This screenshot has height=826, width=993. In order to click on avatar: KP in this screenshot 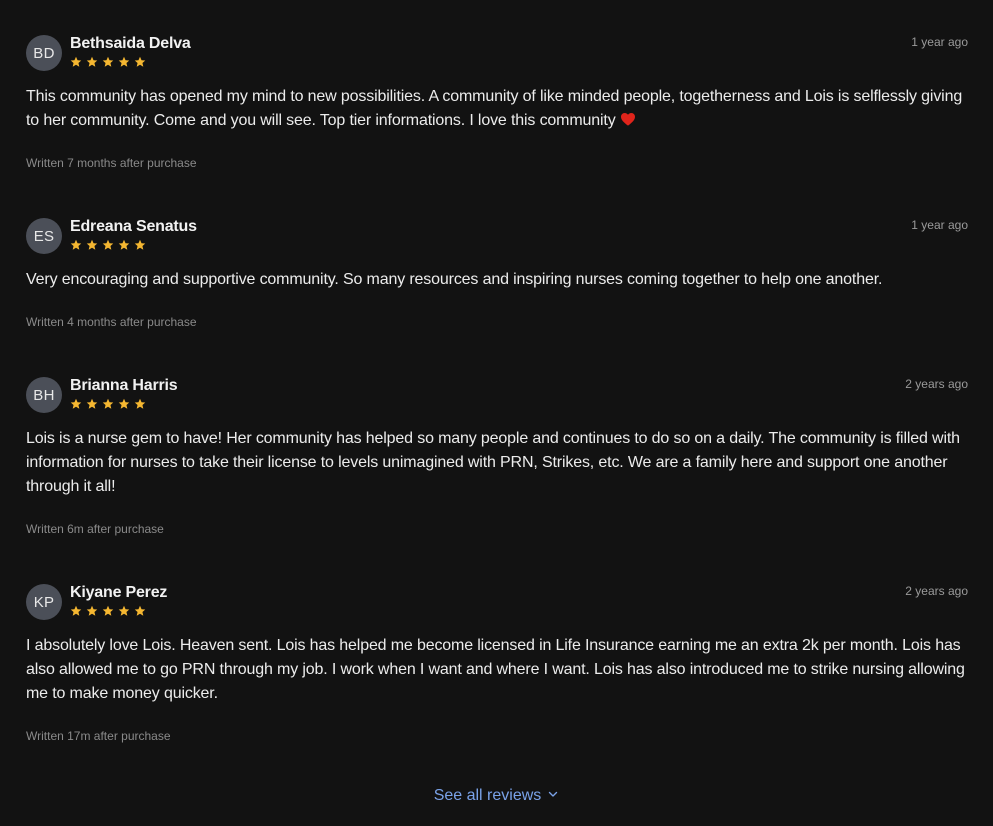, I will do `click(44, 602)`.